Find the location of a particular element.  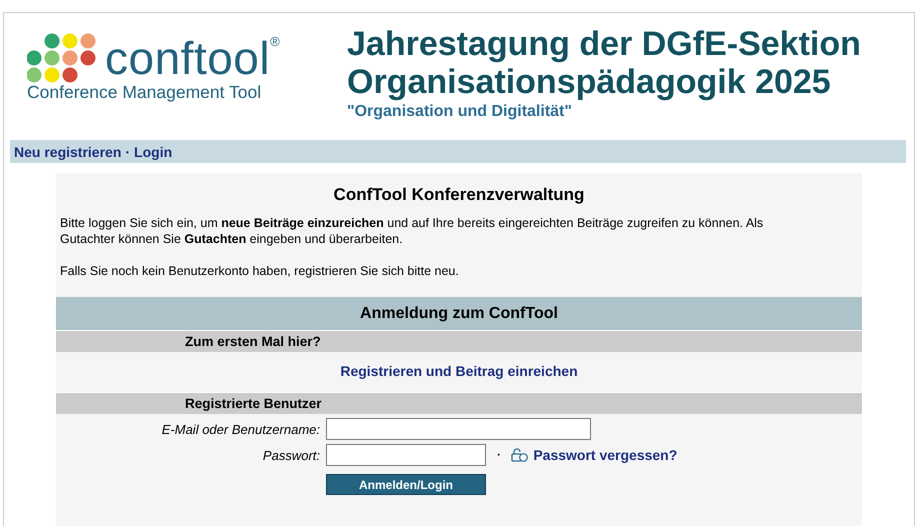

nav-link: Neu registrieren is located at coordinates (68, 152).